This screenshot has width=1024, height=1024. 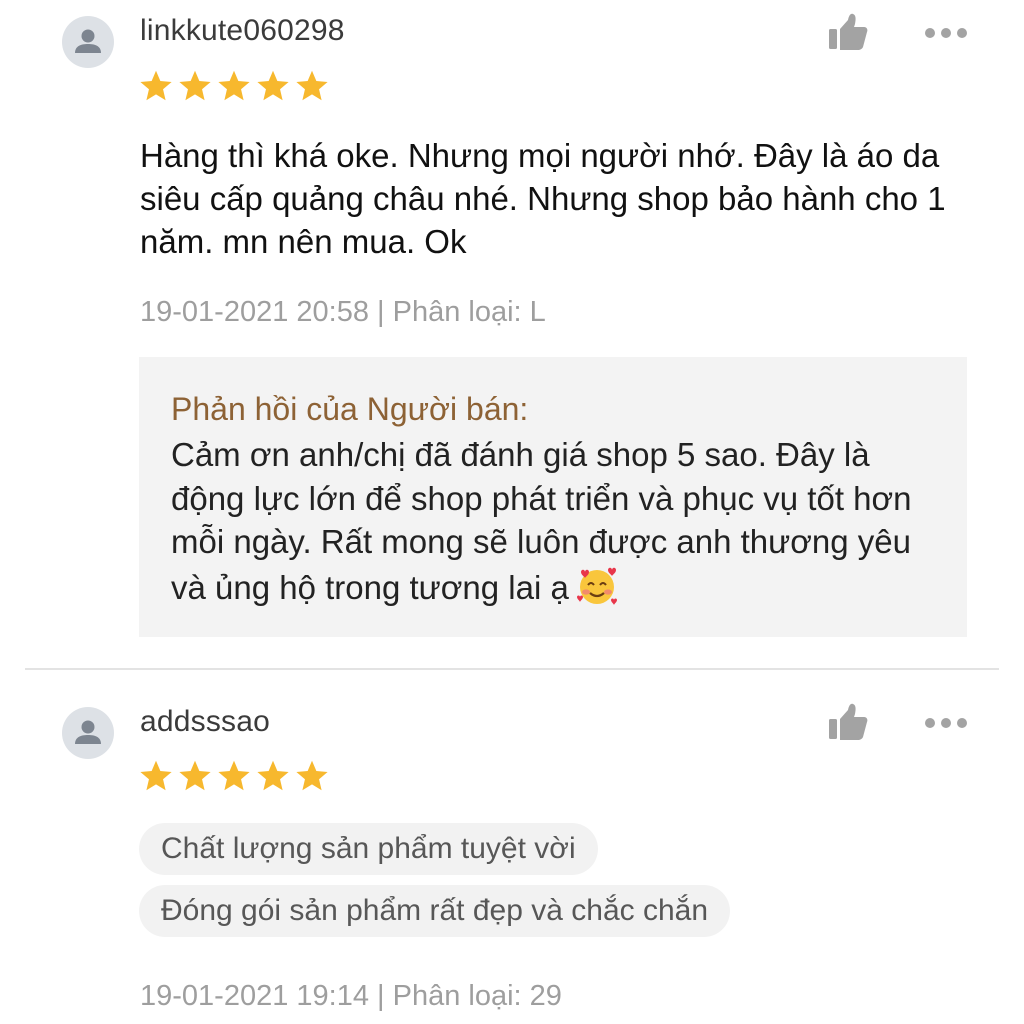 What do you see at coordinates (435, 911) in the screenshot?
I see `review-tag-packaging: Đóng gói sản phẩm rất đẹp và chắc chắn` at bounding box center [435, 911].